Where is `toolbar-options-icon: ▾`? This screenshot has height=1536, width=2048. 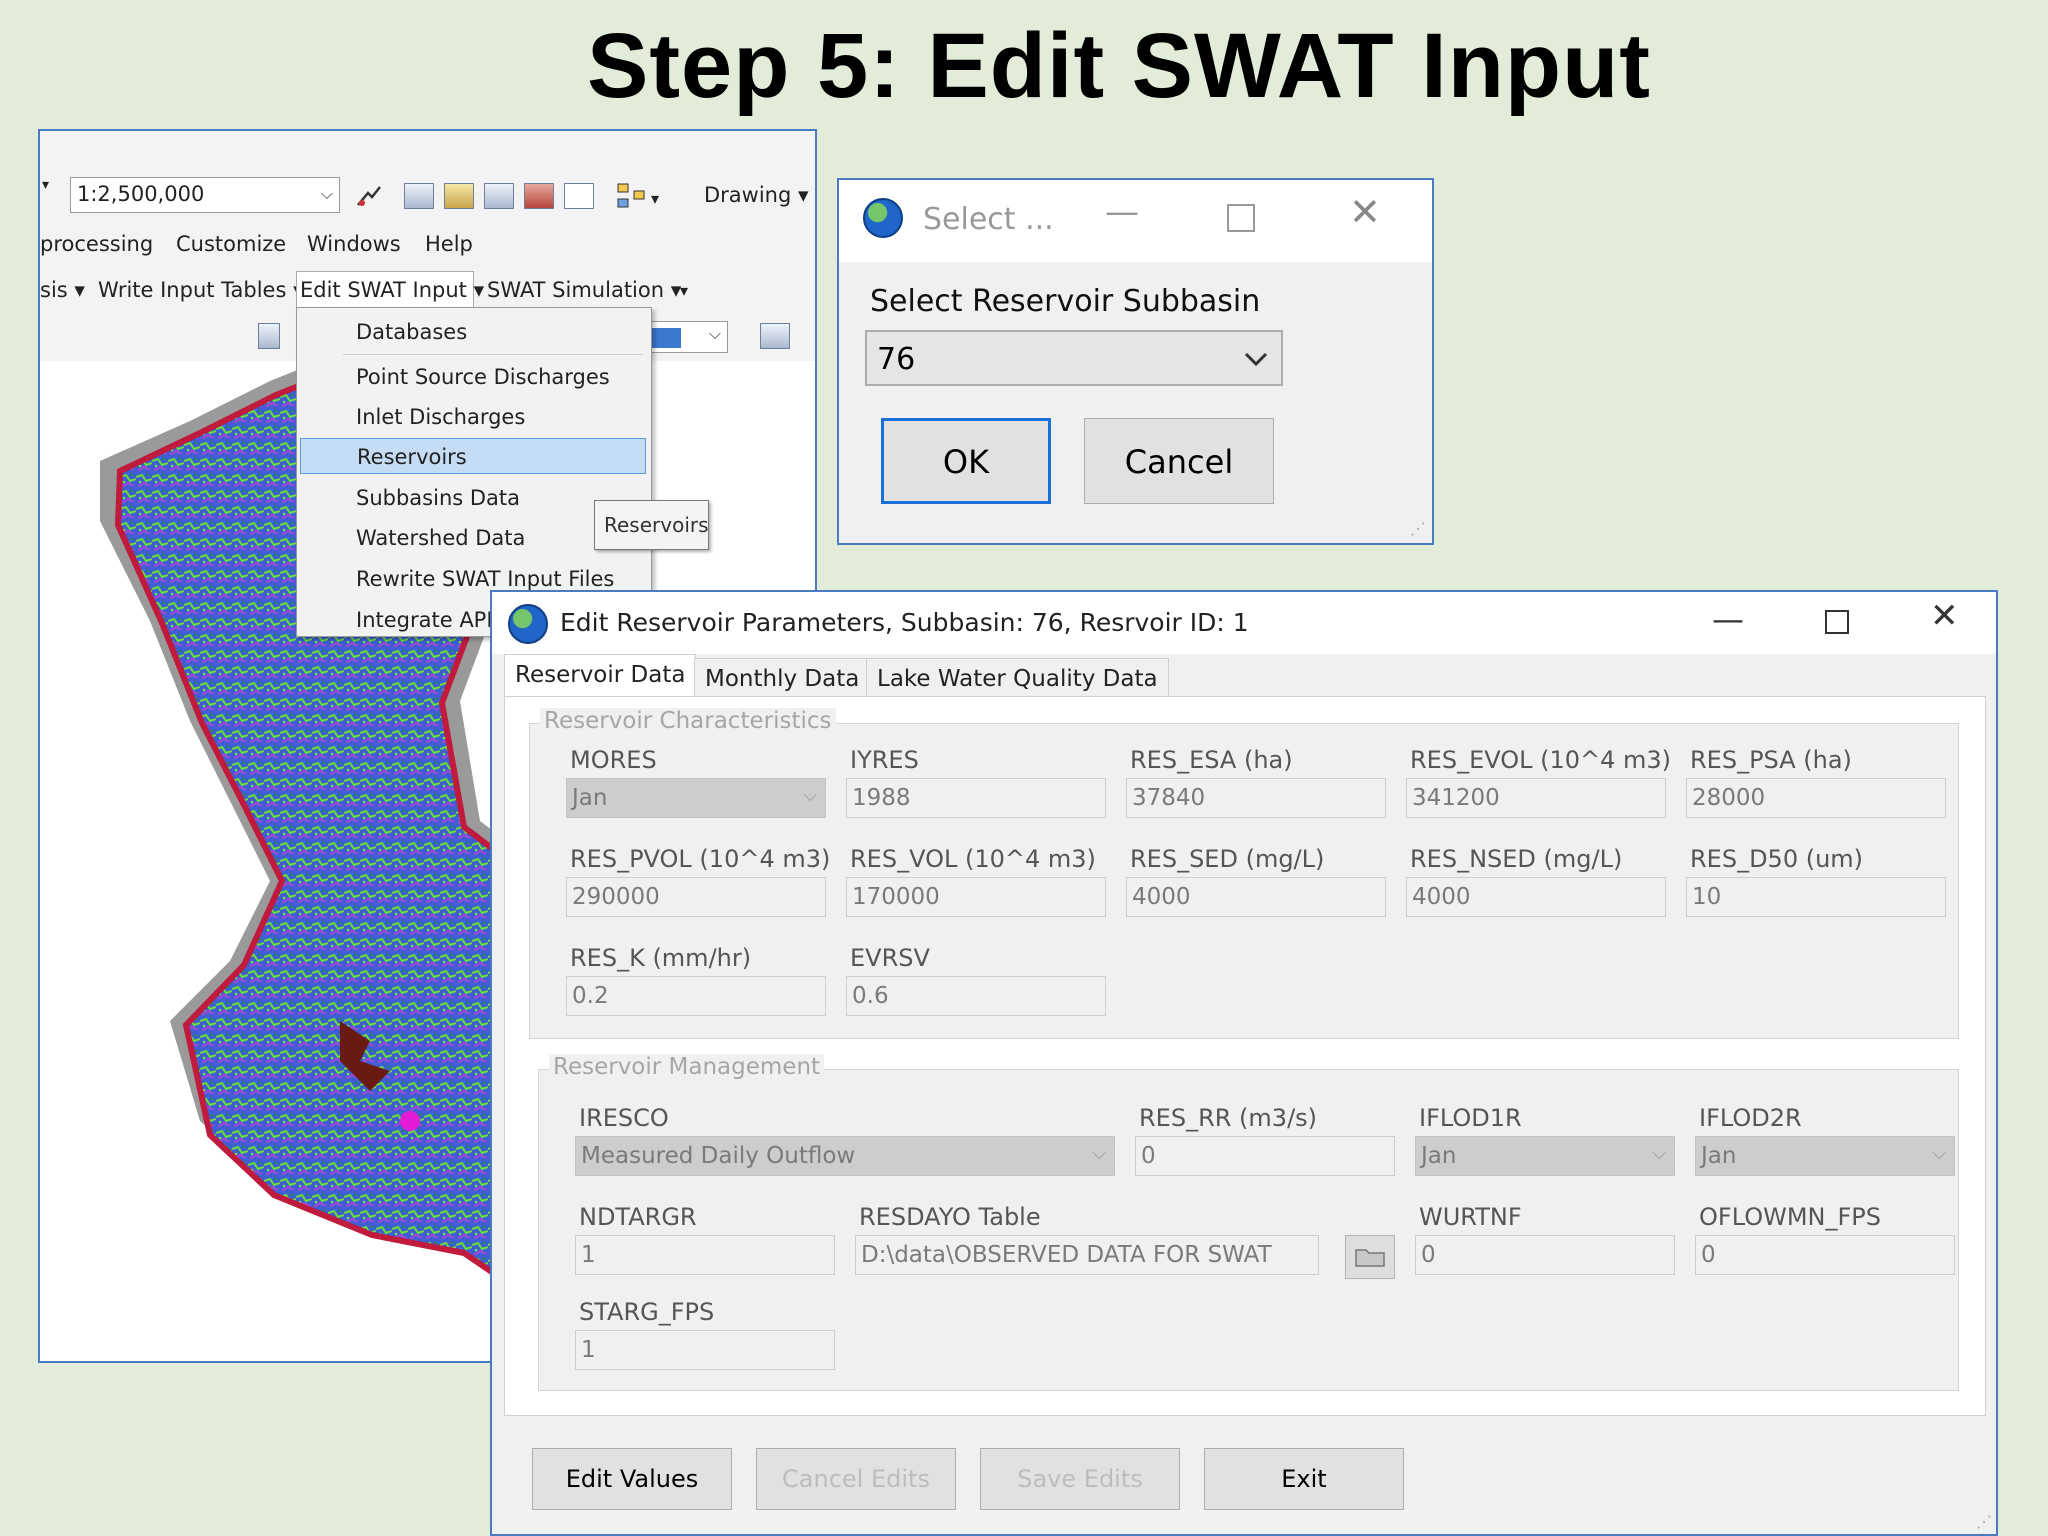
toolbar-options-icon: ▾ is located at coordinates (655, 198).